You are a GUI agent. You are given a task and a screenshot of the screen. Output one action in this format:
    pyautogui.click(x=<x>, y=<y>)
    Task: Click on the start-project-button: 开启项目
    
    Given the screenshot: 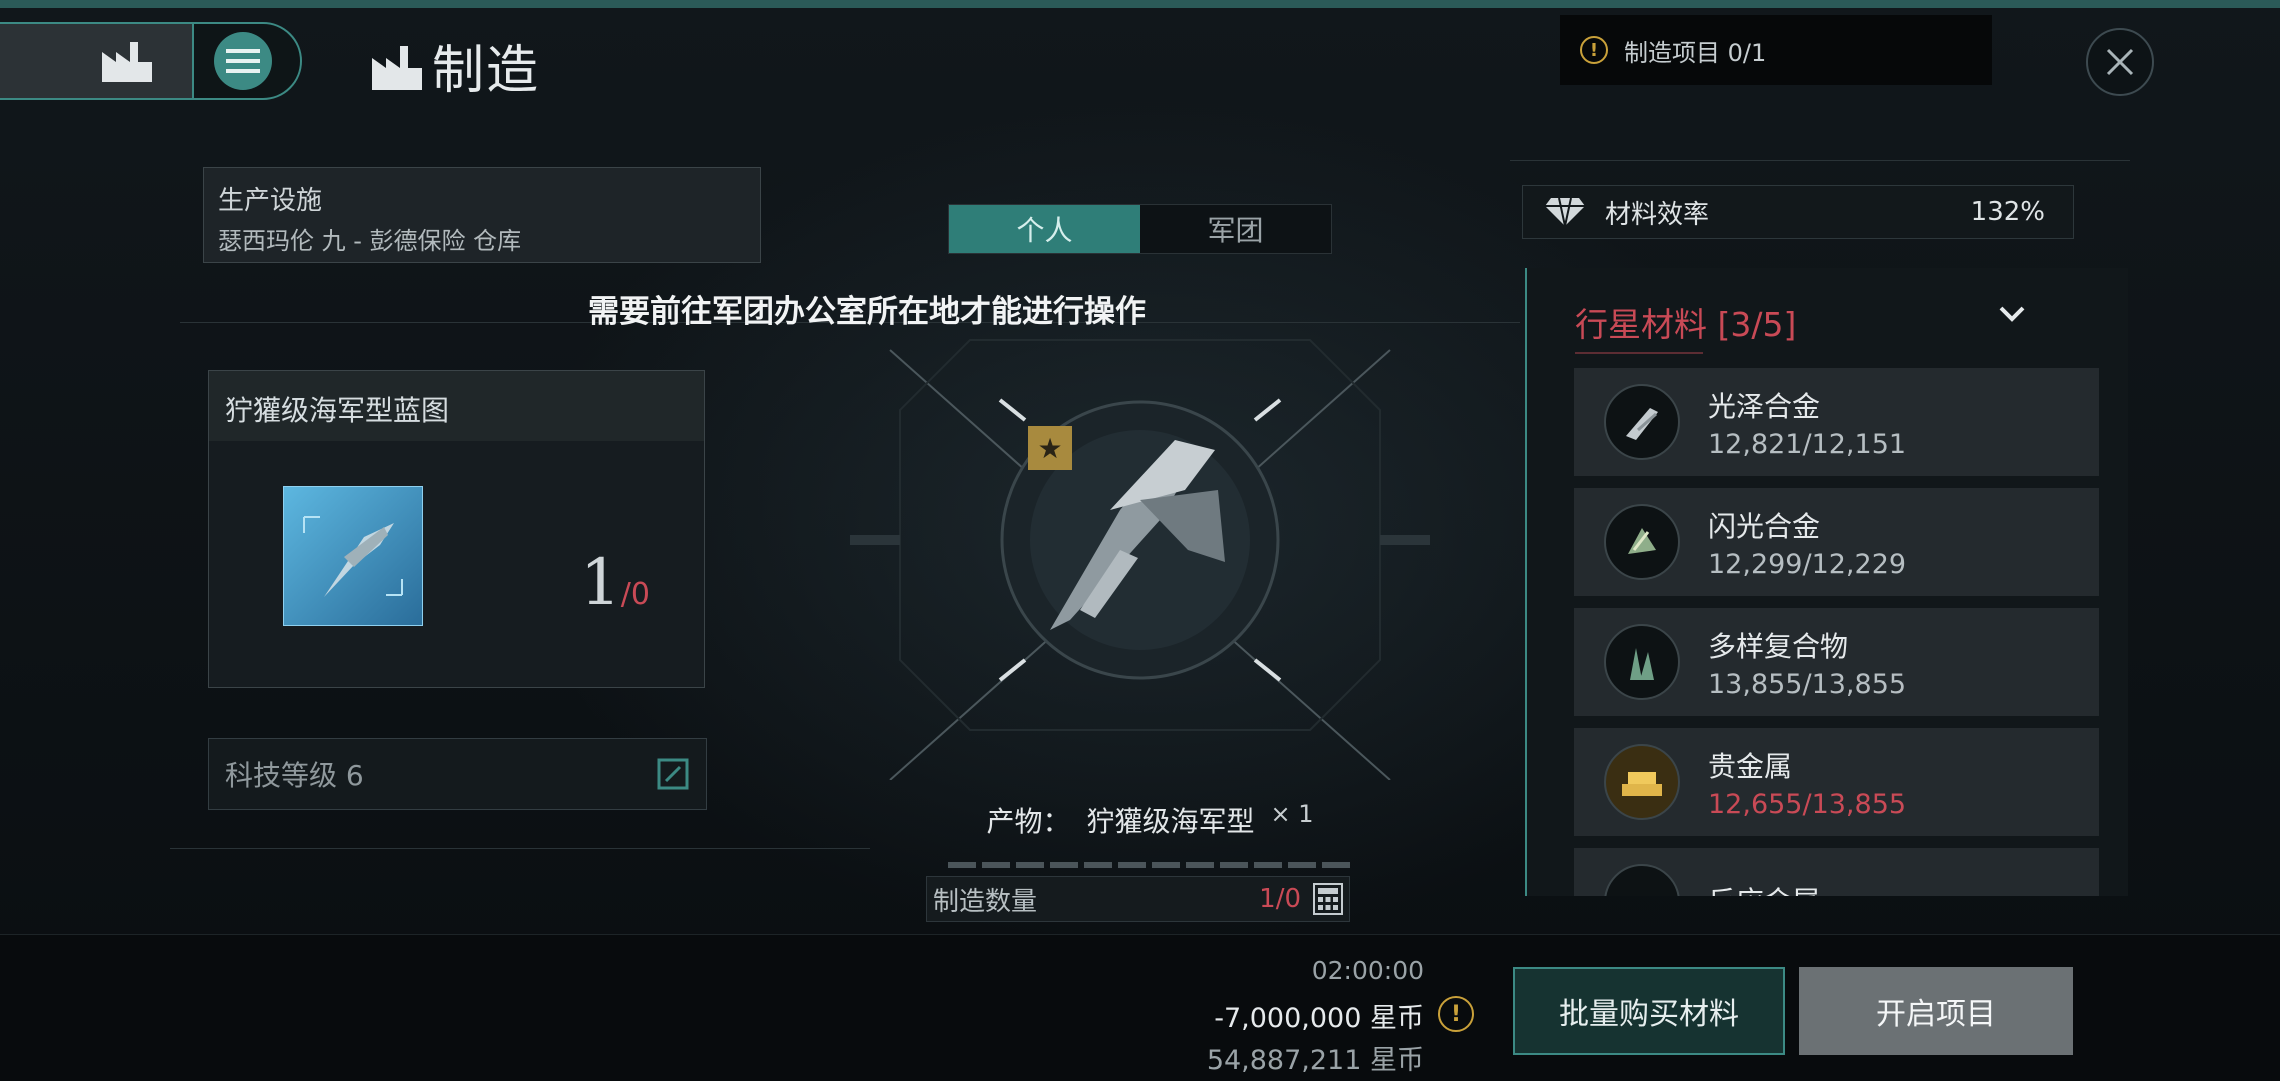 What is the action you would take?
    pyautogui.click(x=1936, y=1011)
    